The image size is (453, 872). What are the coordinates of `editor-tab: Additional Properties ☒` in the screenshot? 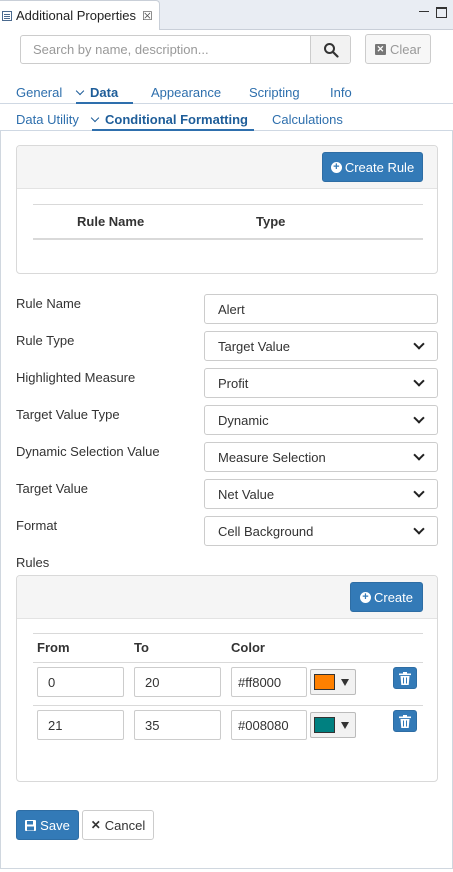 It's located at (80, 15).